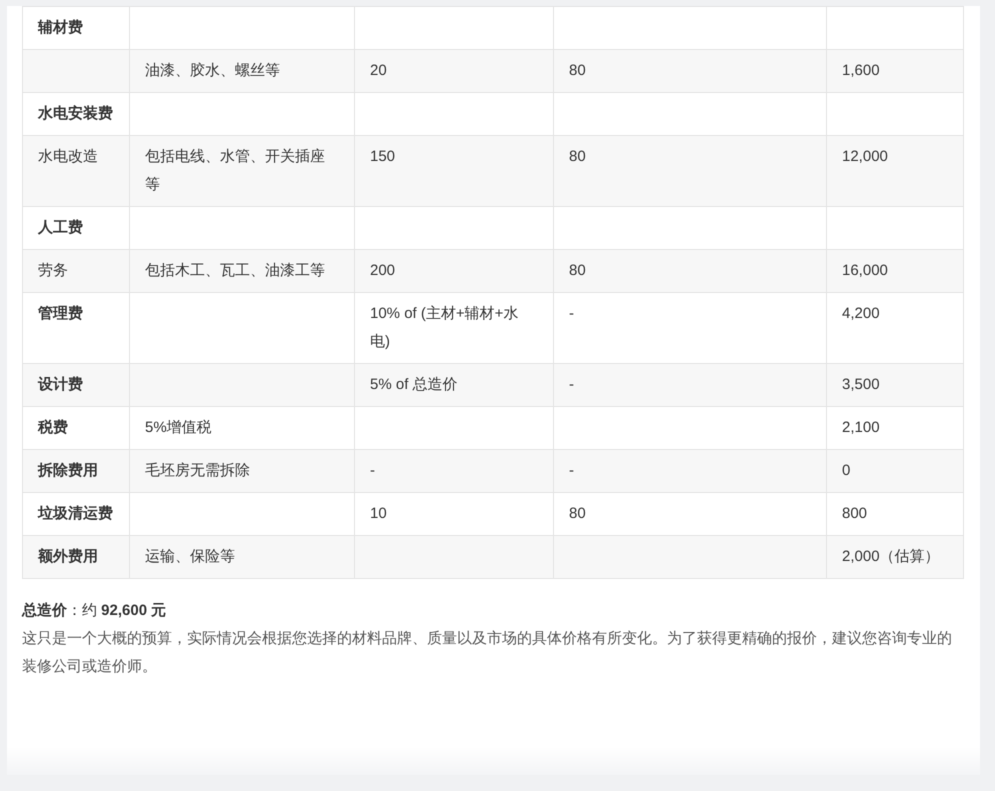 The image size is (995, 791). What do you see at coordinates (895, 271) in the screenshot?
I see `table-cell: 16,000` at bounding box center [895, 271].